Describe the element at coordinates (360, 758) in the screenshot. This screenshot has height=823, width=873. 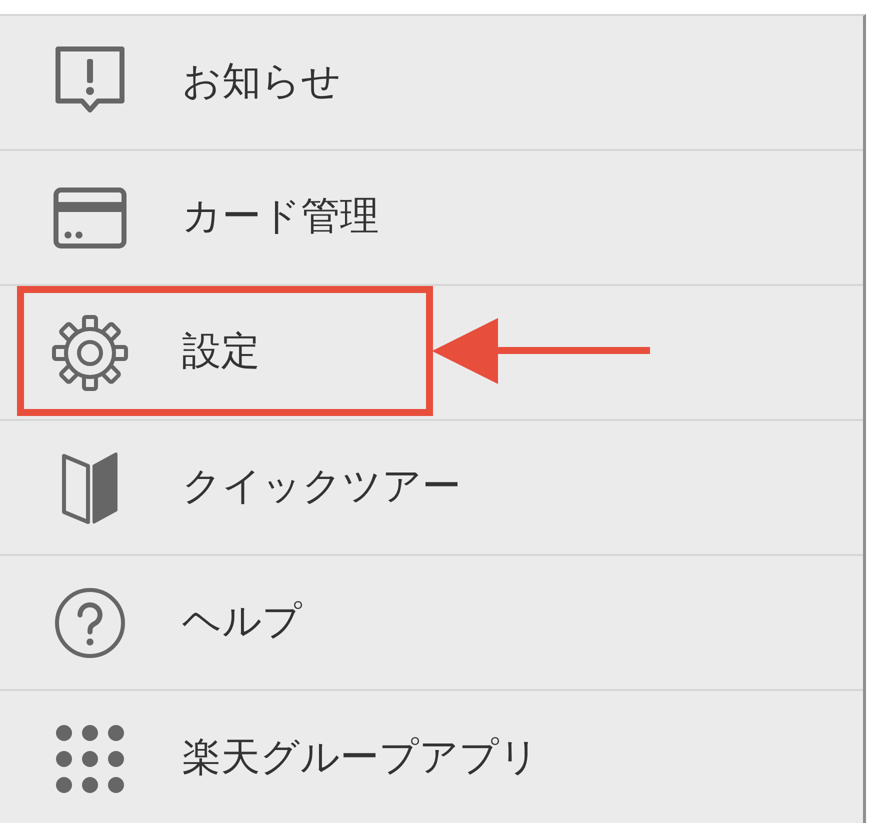
I see `menu-label: 楽天グループアプリ` at that location.